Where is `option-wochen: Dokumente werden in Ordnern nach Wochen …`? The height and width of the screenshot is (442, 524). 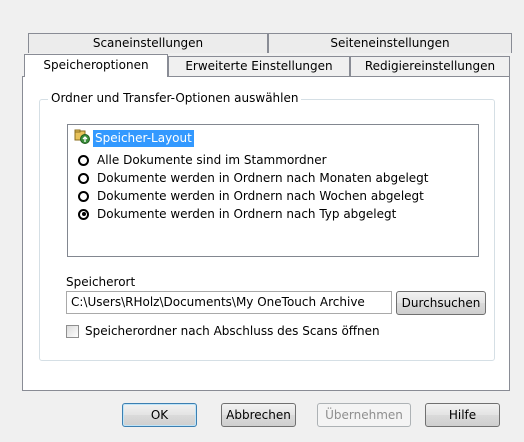
option-wochen: Dokumente werden in Ordnern nach Wochen … is located at coordinates (253, 196).